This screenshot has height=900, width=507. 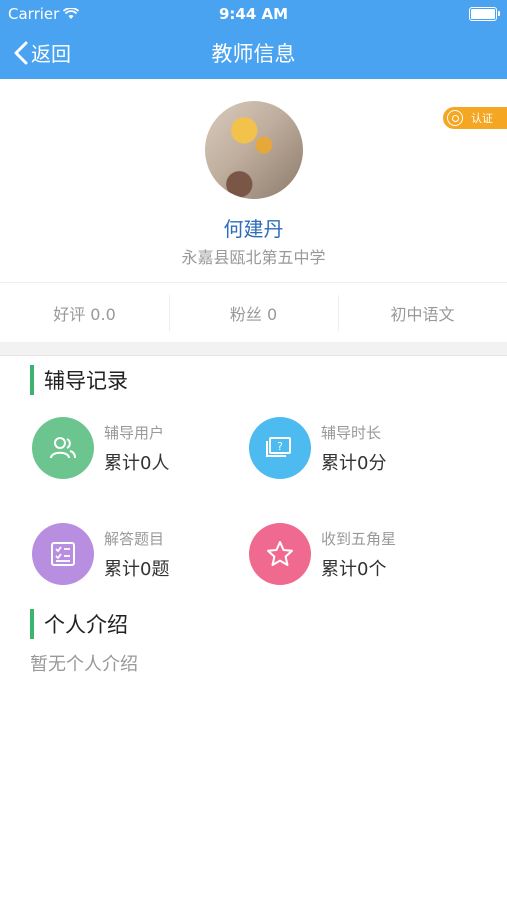 What do you see at coordinates (137, 569) in the screenshot?
I see `answered-questions-value: 累计0题` at bounding box center [137, 569].